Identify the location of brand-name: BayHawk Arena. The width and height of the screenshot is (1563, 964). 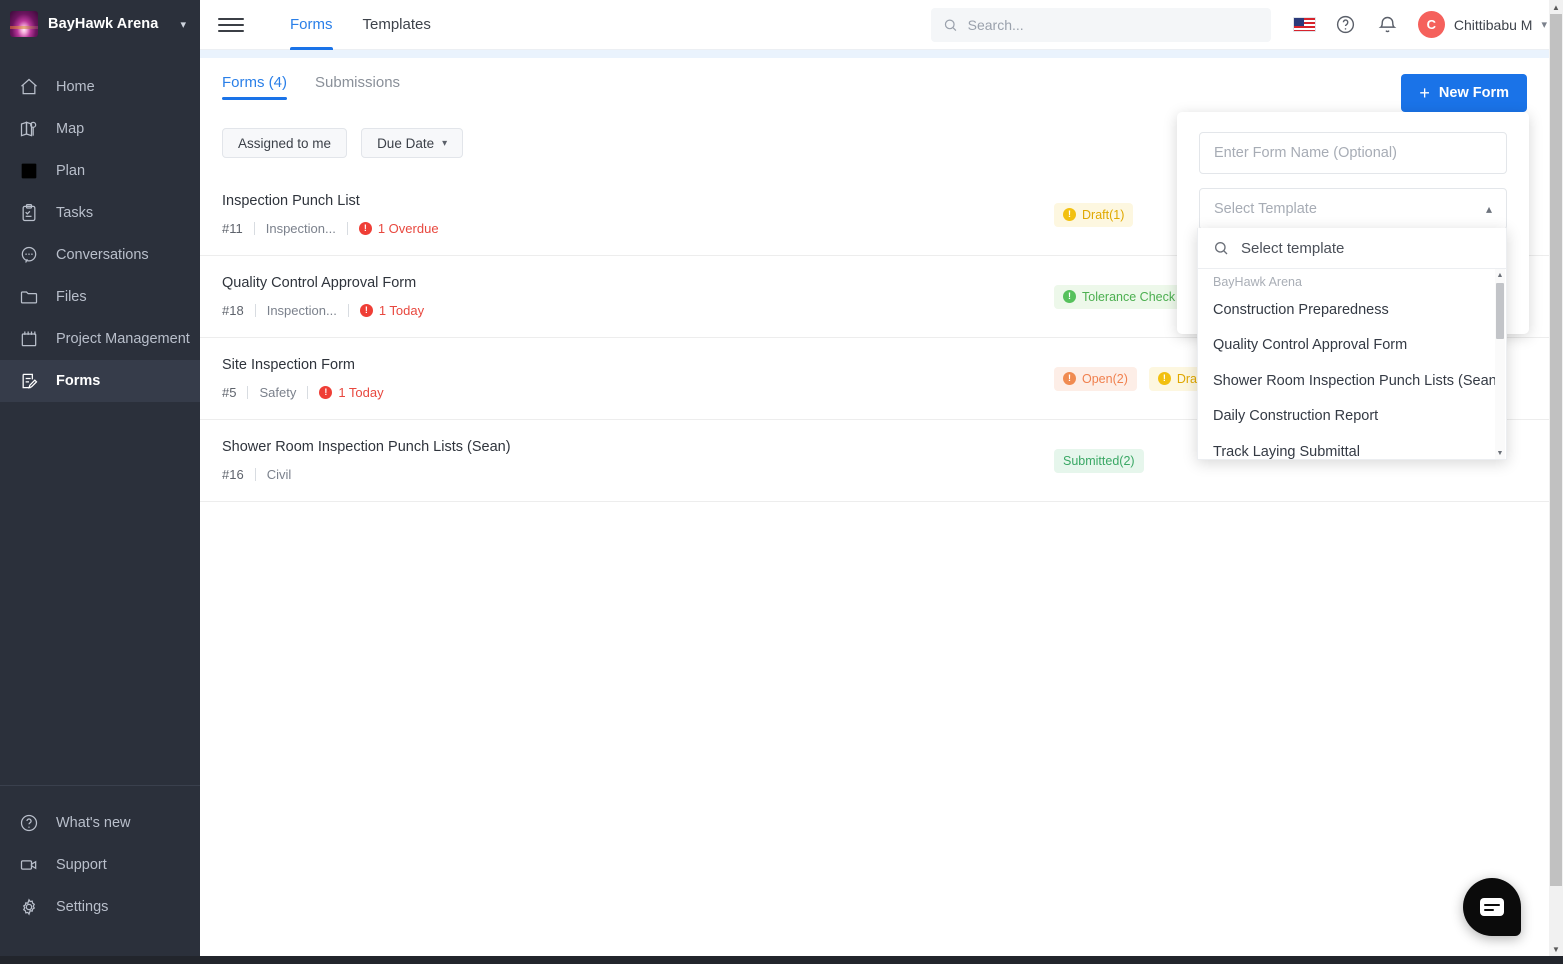
(103, 24).